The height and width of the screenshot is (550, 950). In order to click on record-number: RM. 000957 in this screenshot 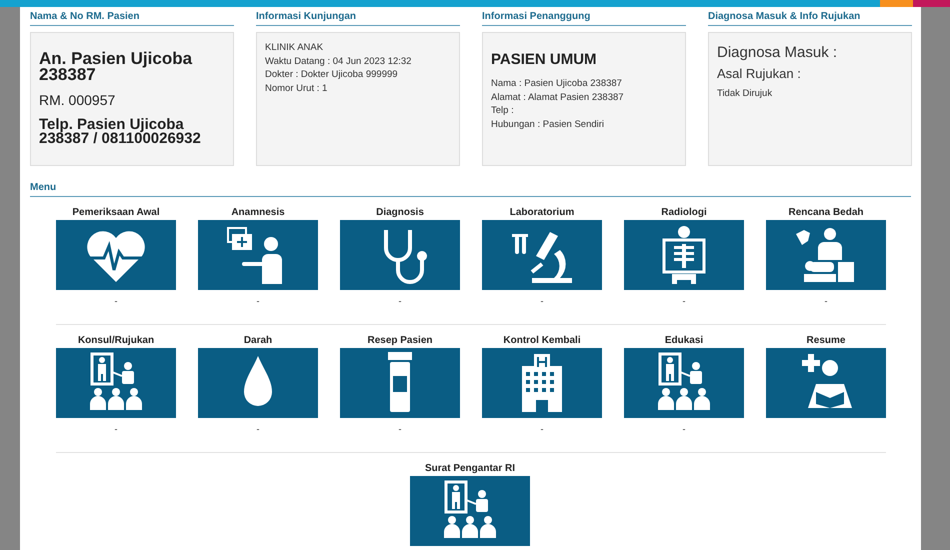, I will do `click(77, 100)`.